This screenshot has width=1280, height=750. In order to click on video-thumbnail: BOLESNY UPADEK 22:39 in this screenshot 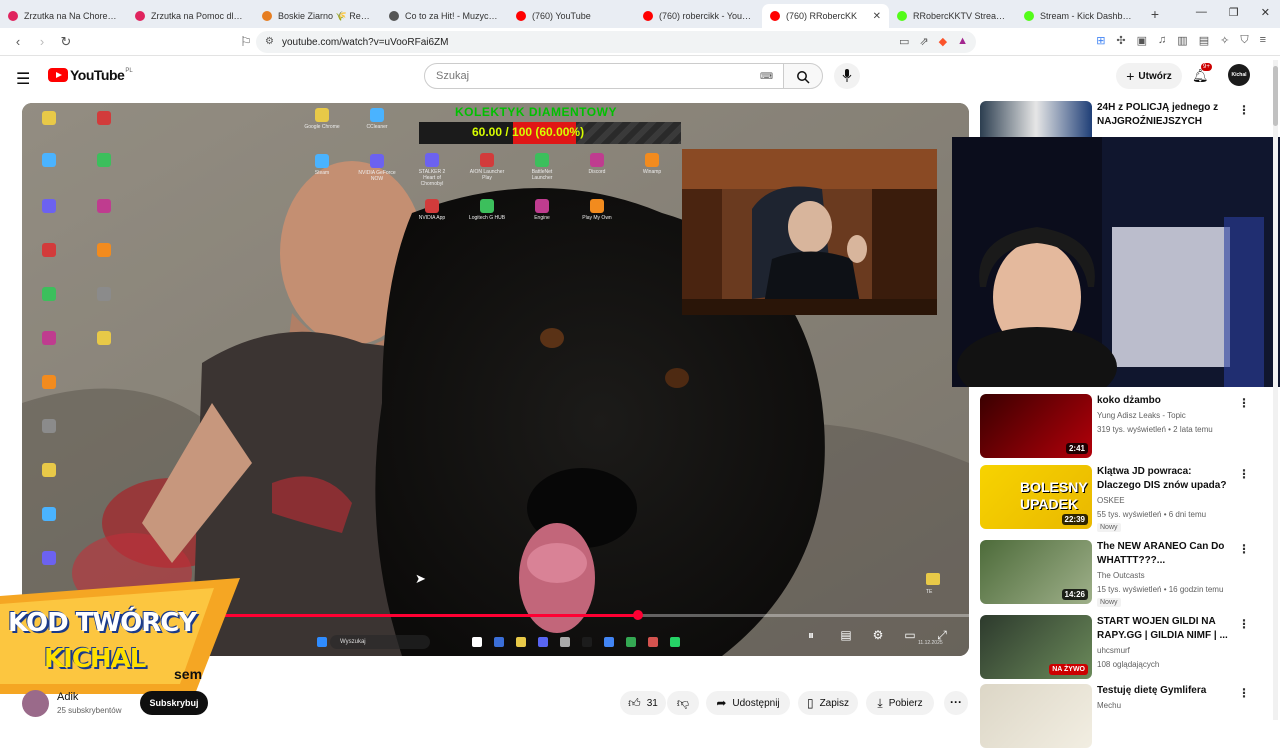, I will do `click(1036, 497)`.